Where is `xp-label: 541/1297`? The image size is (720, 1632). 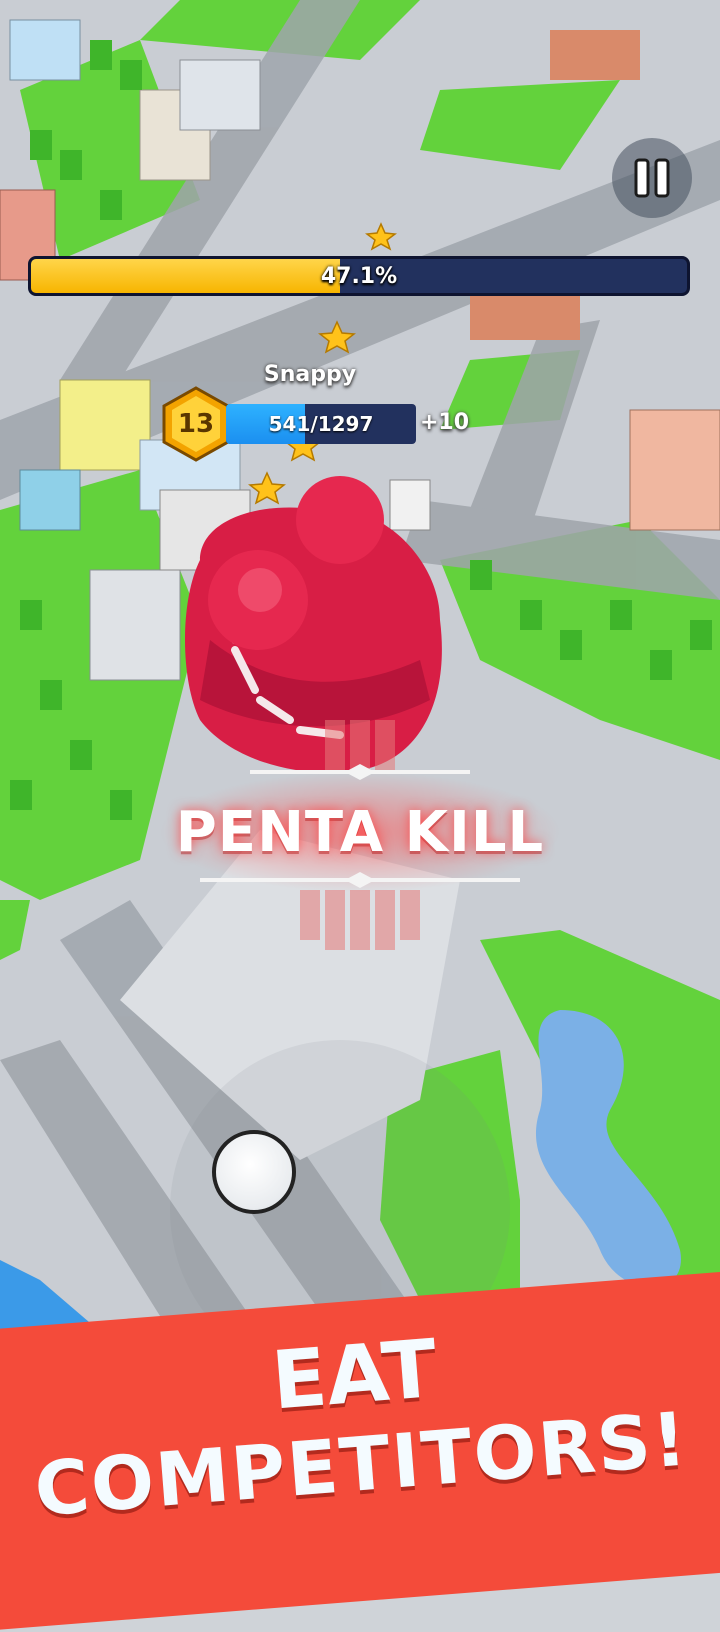
xp-label: 541/1297 is located at coordinates (321, 424).